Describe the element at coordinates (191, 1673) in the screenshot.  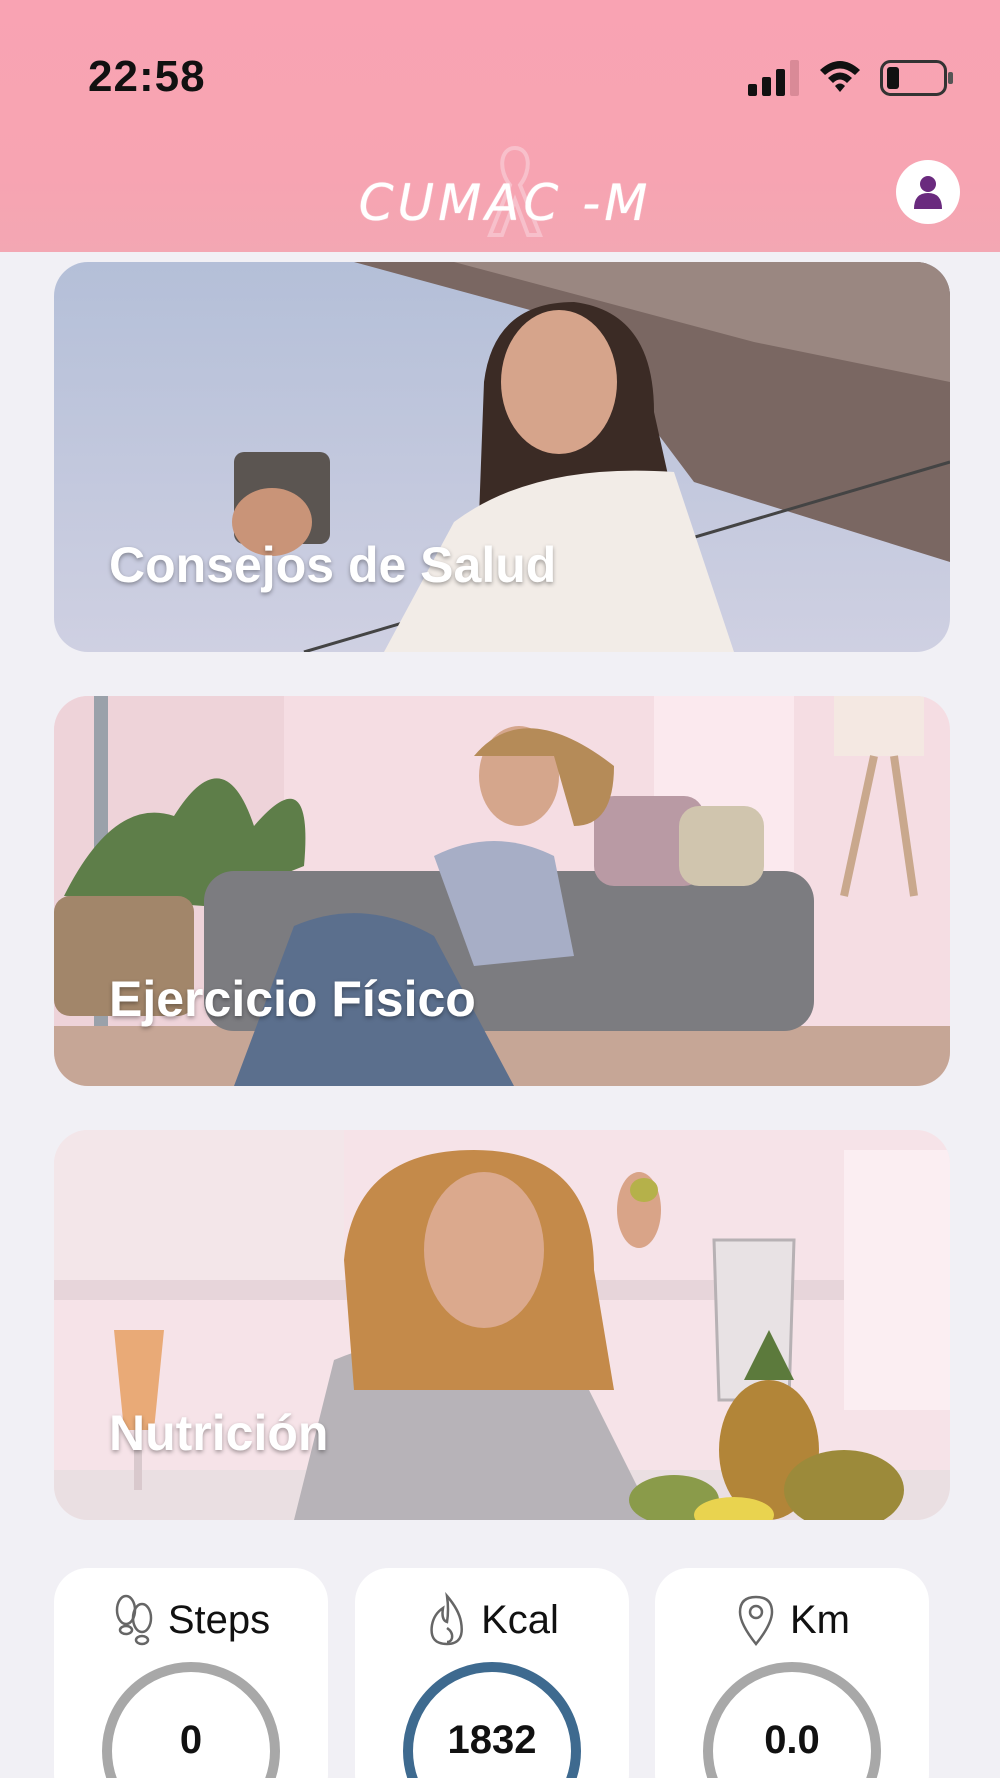
I see `steps-stat-card: Steps 0` at that location.